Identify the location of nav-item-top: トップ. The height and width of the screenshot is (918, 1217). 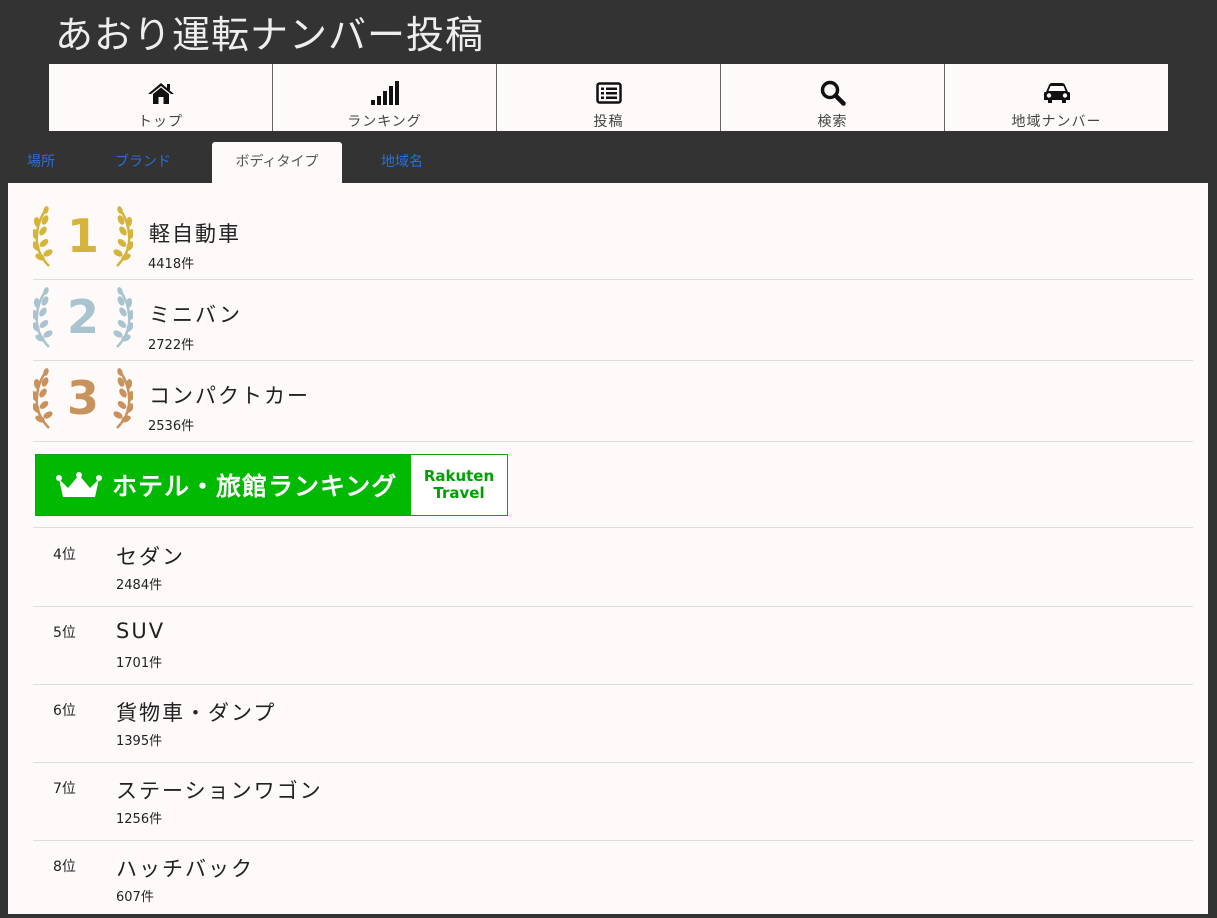
(161, 97).